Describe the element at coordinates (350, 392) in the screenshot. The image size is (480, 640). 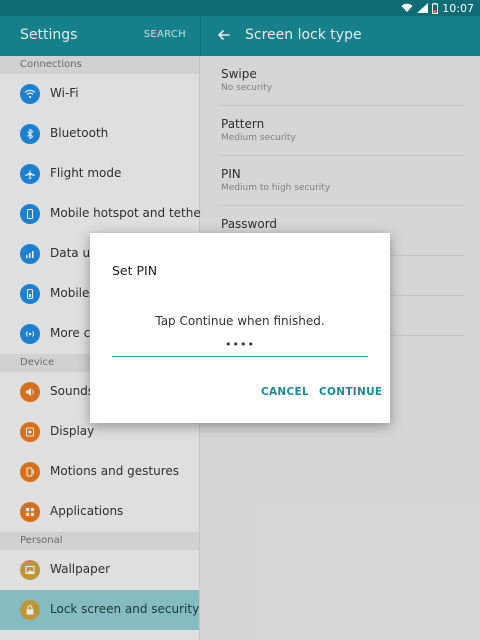
I see `continue-button: CONTINUE` at that location.